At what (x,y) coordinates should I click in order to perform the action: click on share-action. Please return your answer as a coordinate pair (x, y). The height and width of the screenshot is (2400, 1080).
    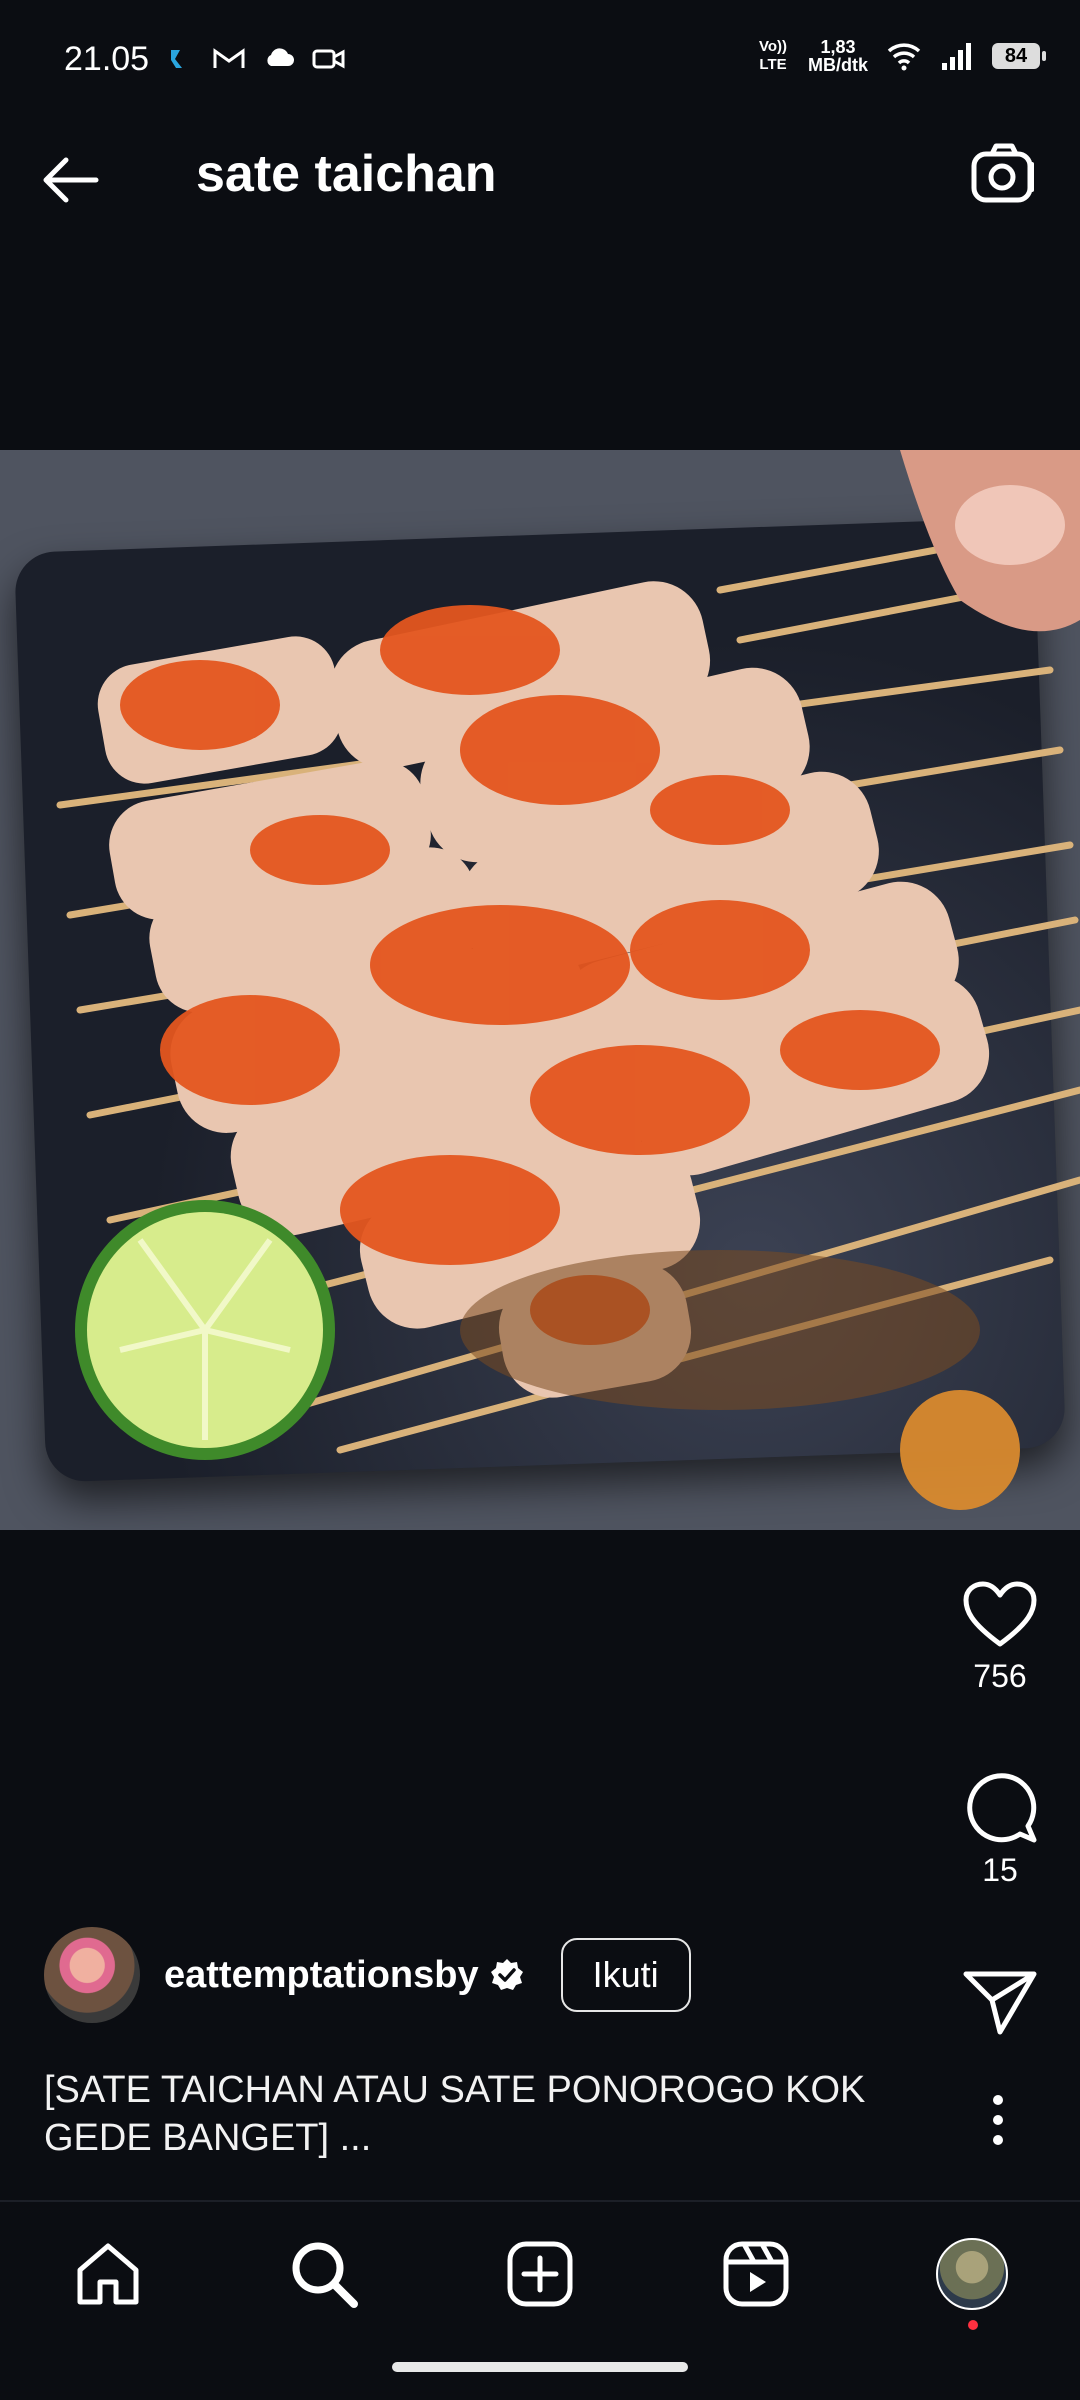
    Looking at the image, I should click on (1000, 2003).